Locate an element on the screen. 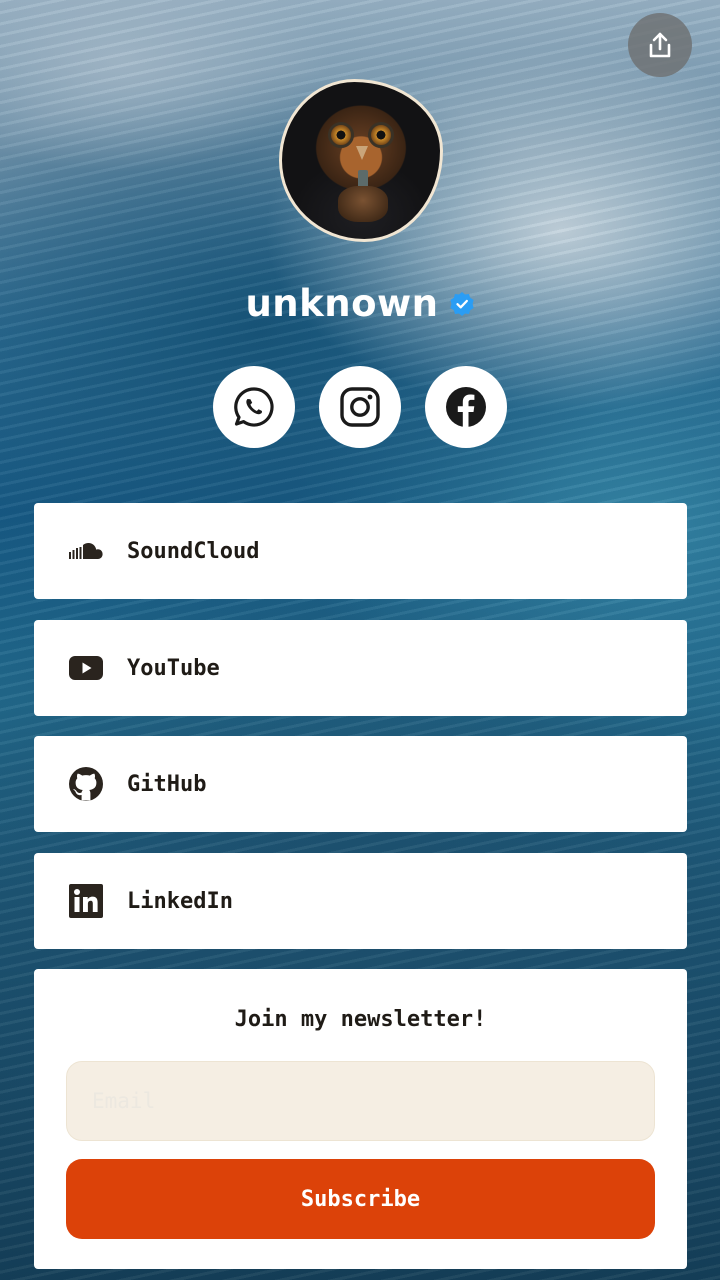 Image resolution: width=720 pixels, height=1280 pixels. whatsapp-button is located at coordinates (254, 407).